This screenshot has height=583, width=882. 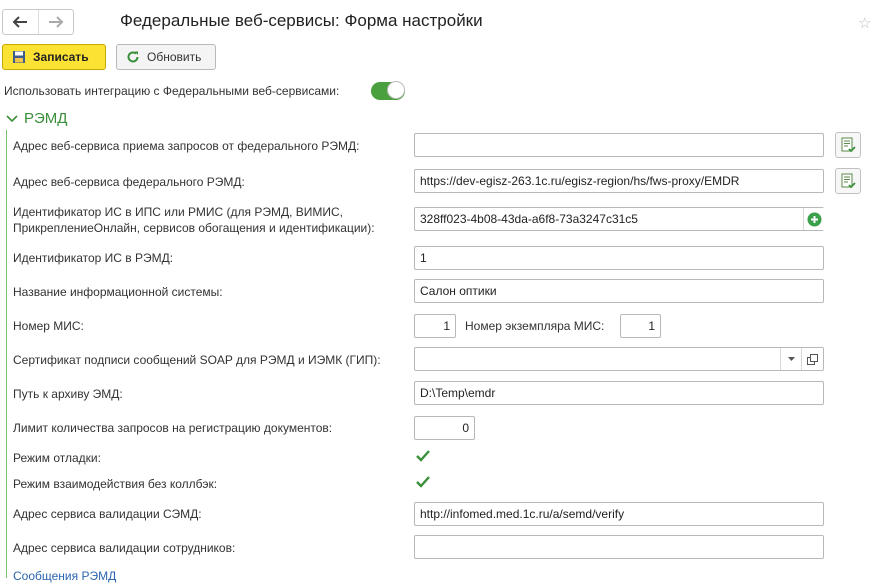 I want to click on forward-button, so click(x=55, y=22).